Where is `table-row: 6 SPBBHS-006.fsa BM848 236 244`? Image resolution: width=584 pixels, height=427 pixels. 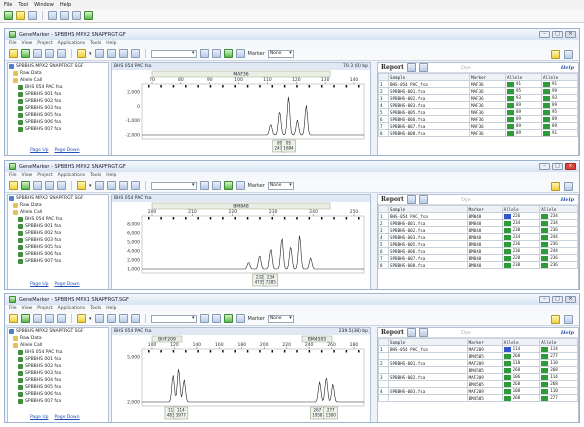 table-row: 6 SPBBHS-006.fsa BM848 236 244 is located at coordinates (478, 251).